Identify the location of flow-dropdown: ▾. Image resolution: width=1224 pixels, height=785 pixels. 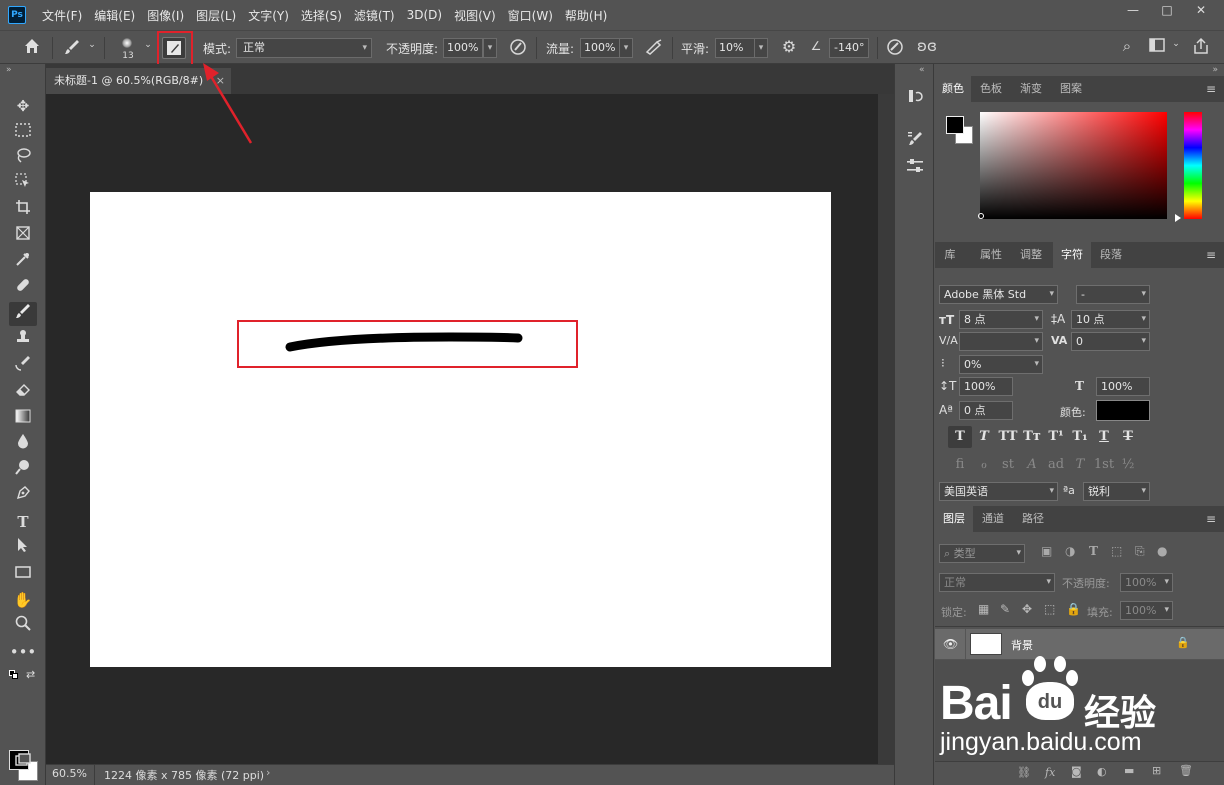
(626, 48).